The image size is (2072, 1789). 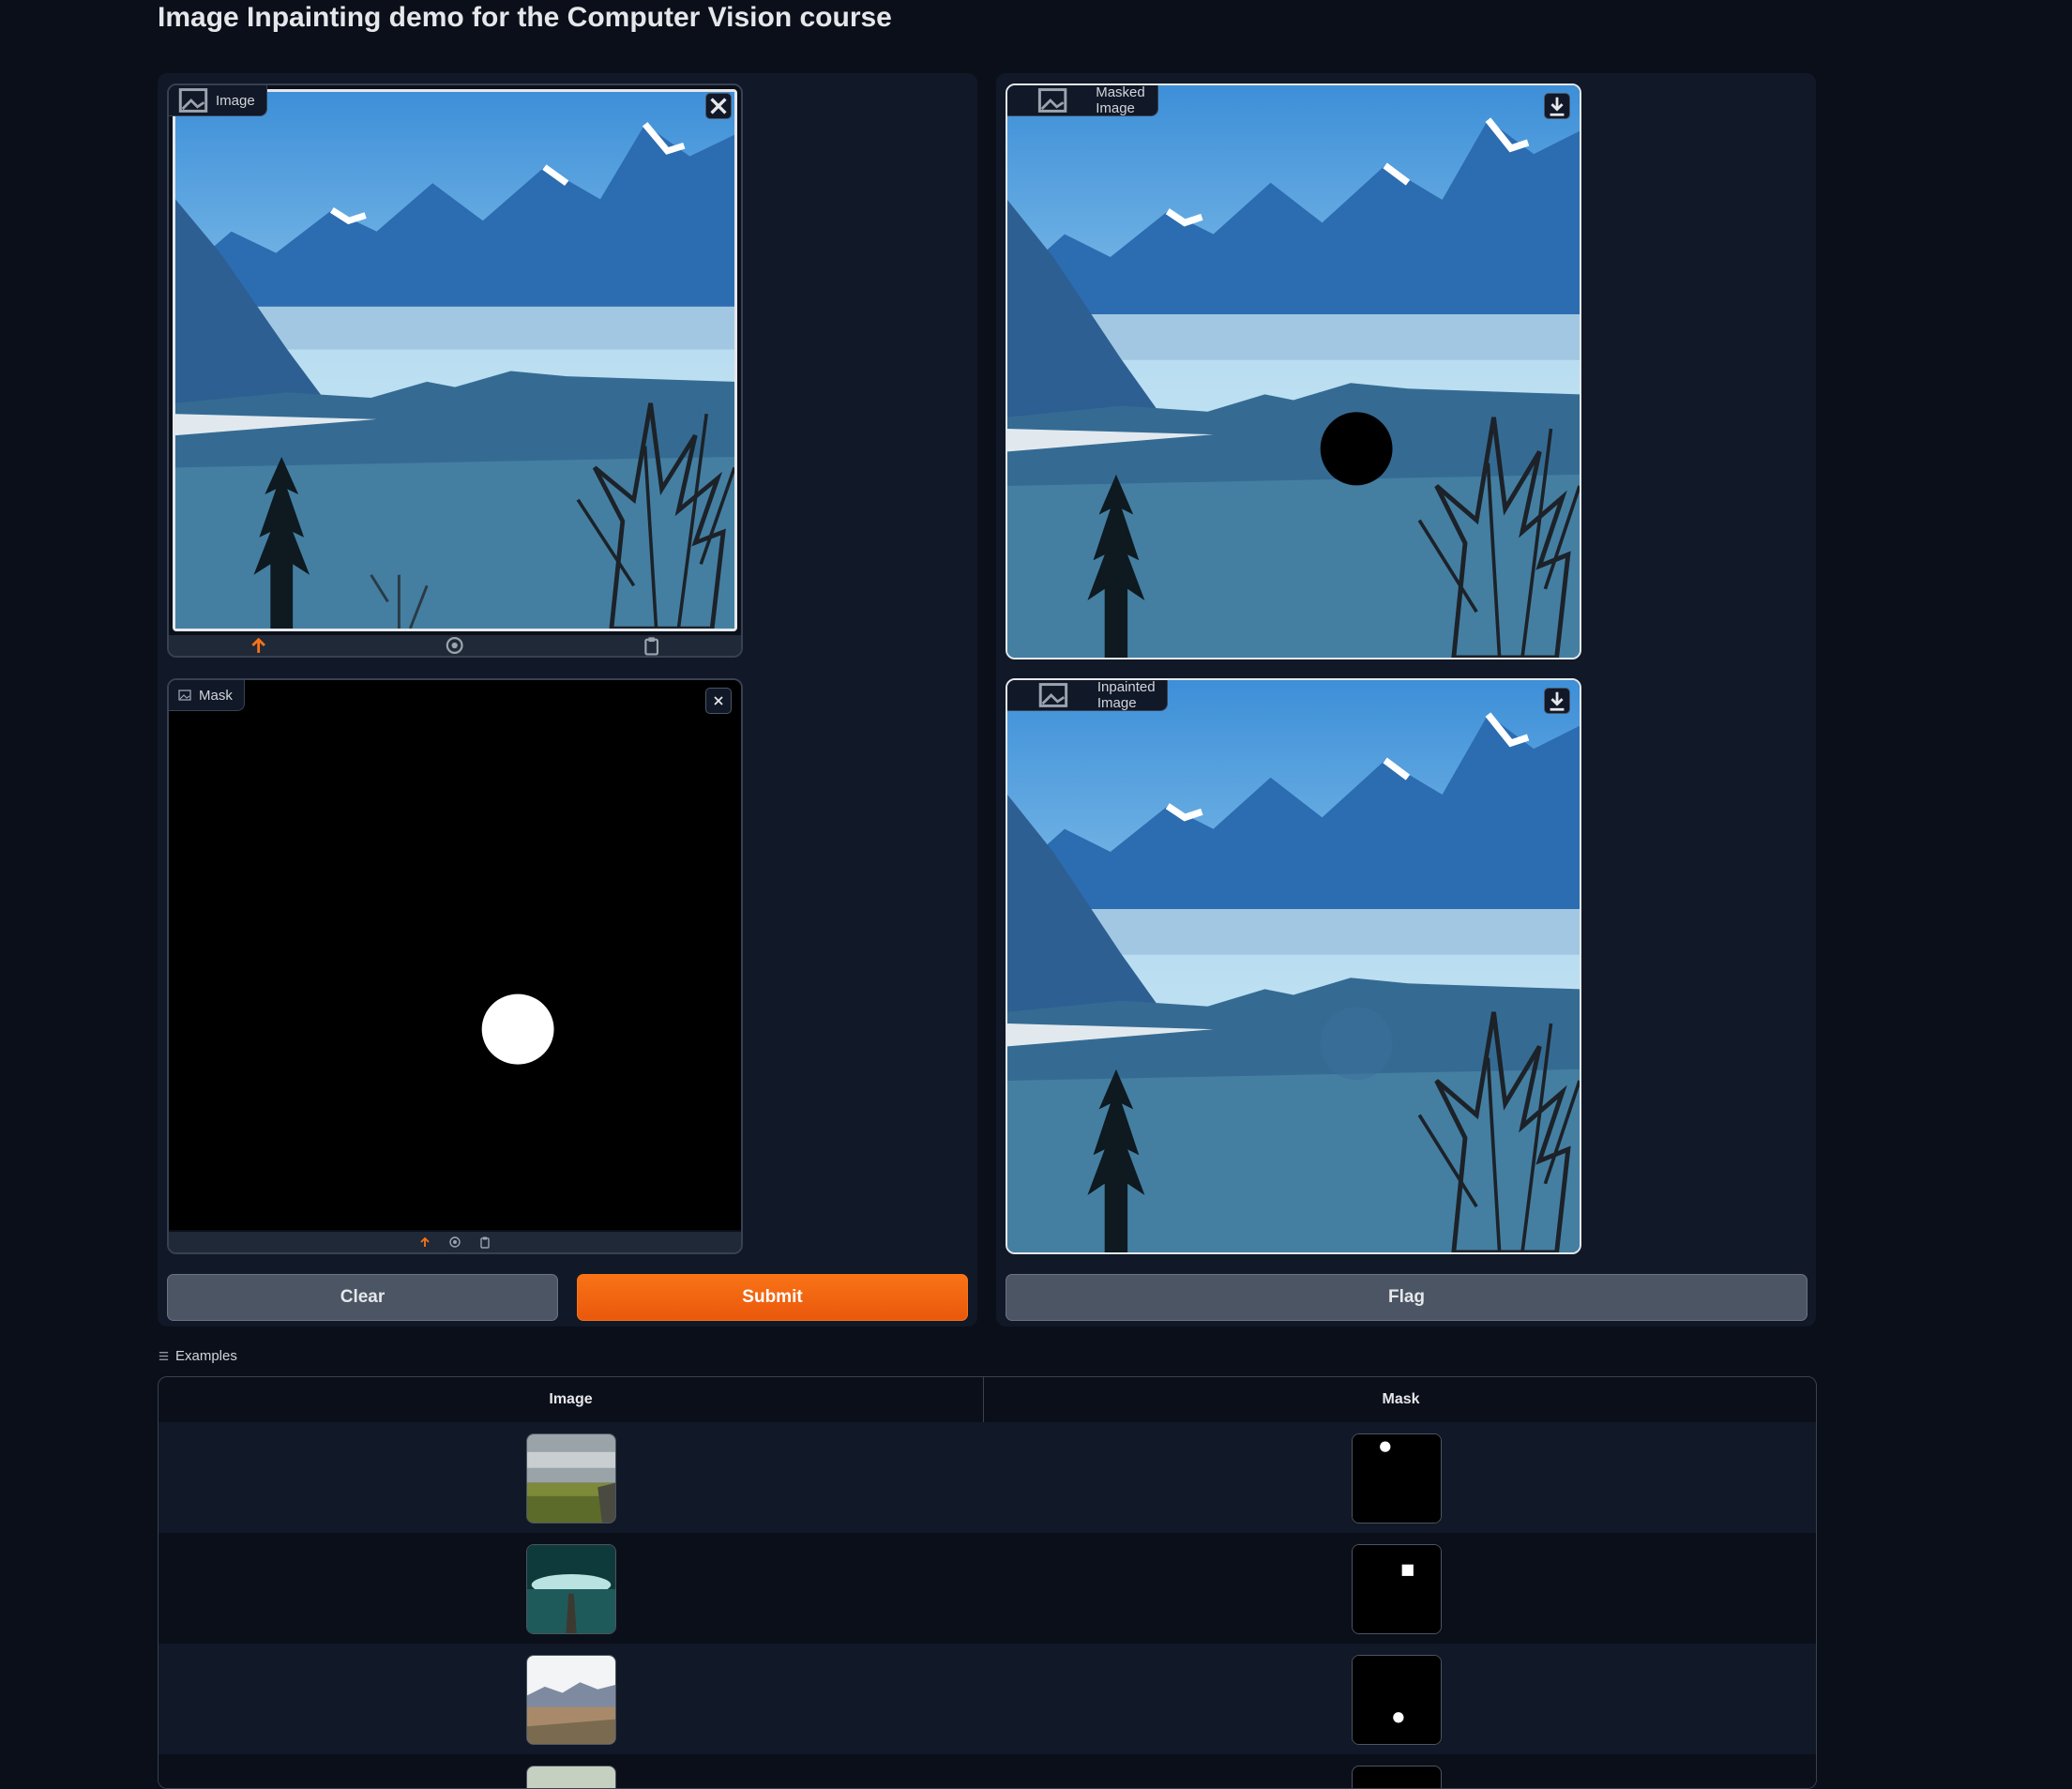 What do you see at coordinates (517, 1029) in the screenshot?
I see `mask-image` at bounding box center [517, 1029].